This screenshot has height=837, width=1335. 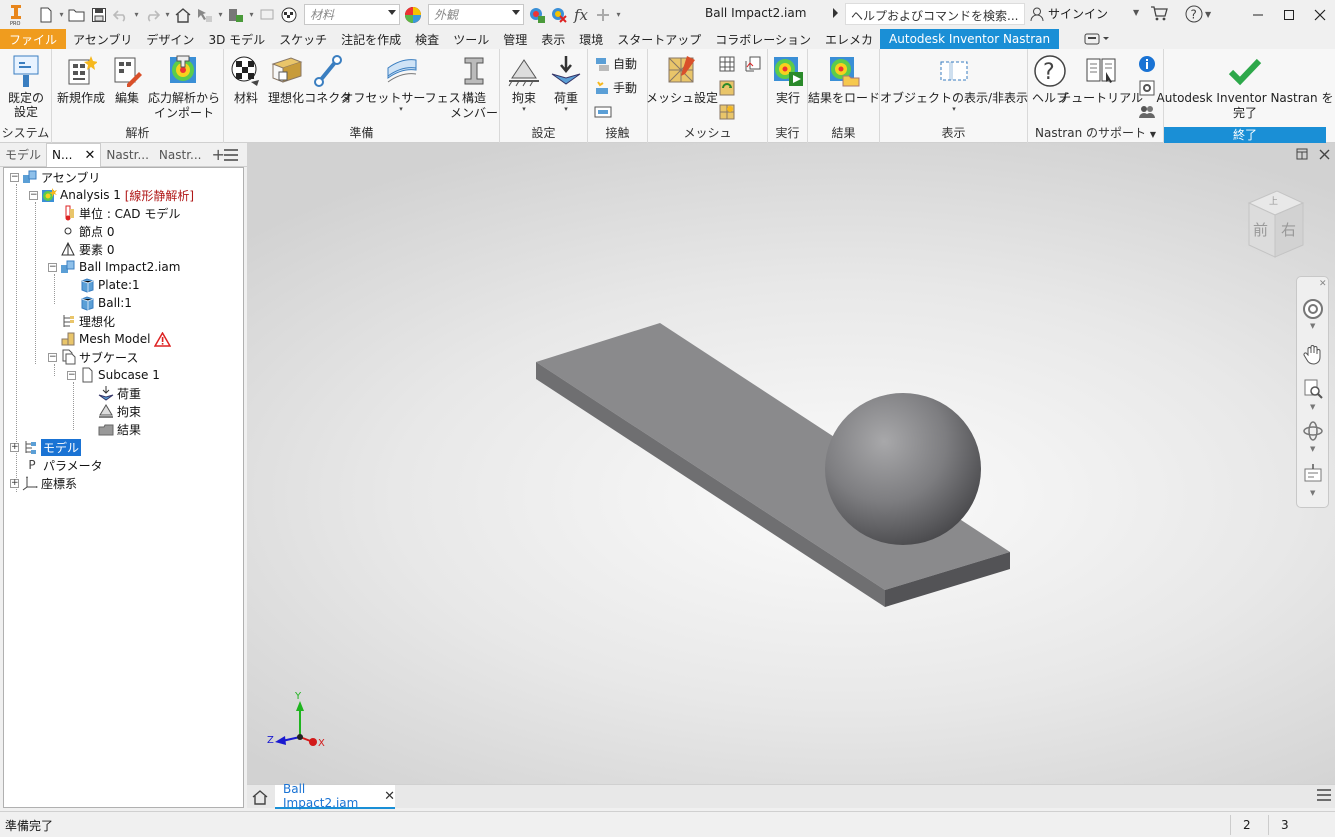 I want to click on select-filter-icon, so click(x=205, y=15).